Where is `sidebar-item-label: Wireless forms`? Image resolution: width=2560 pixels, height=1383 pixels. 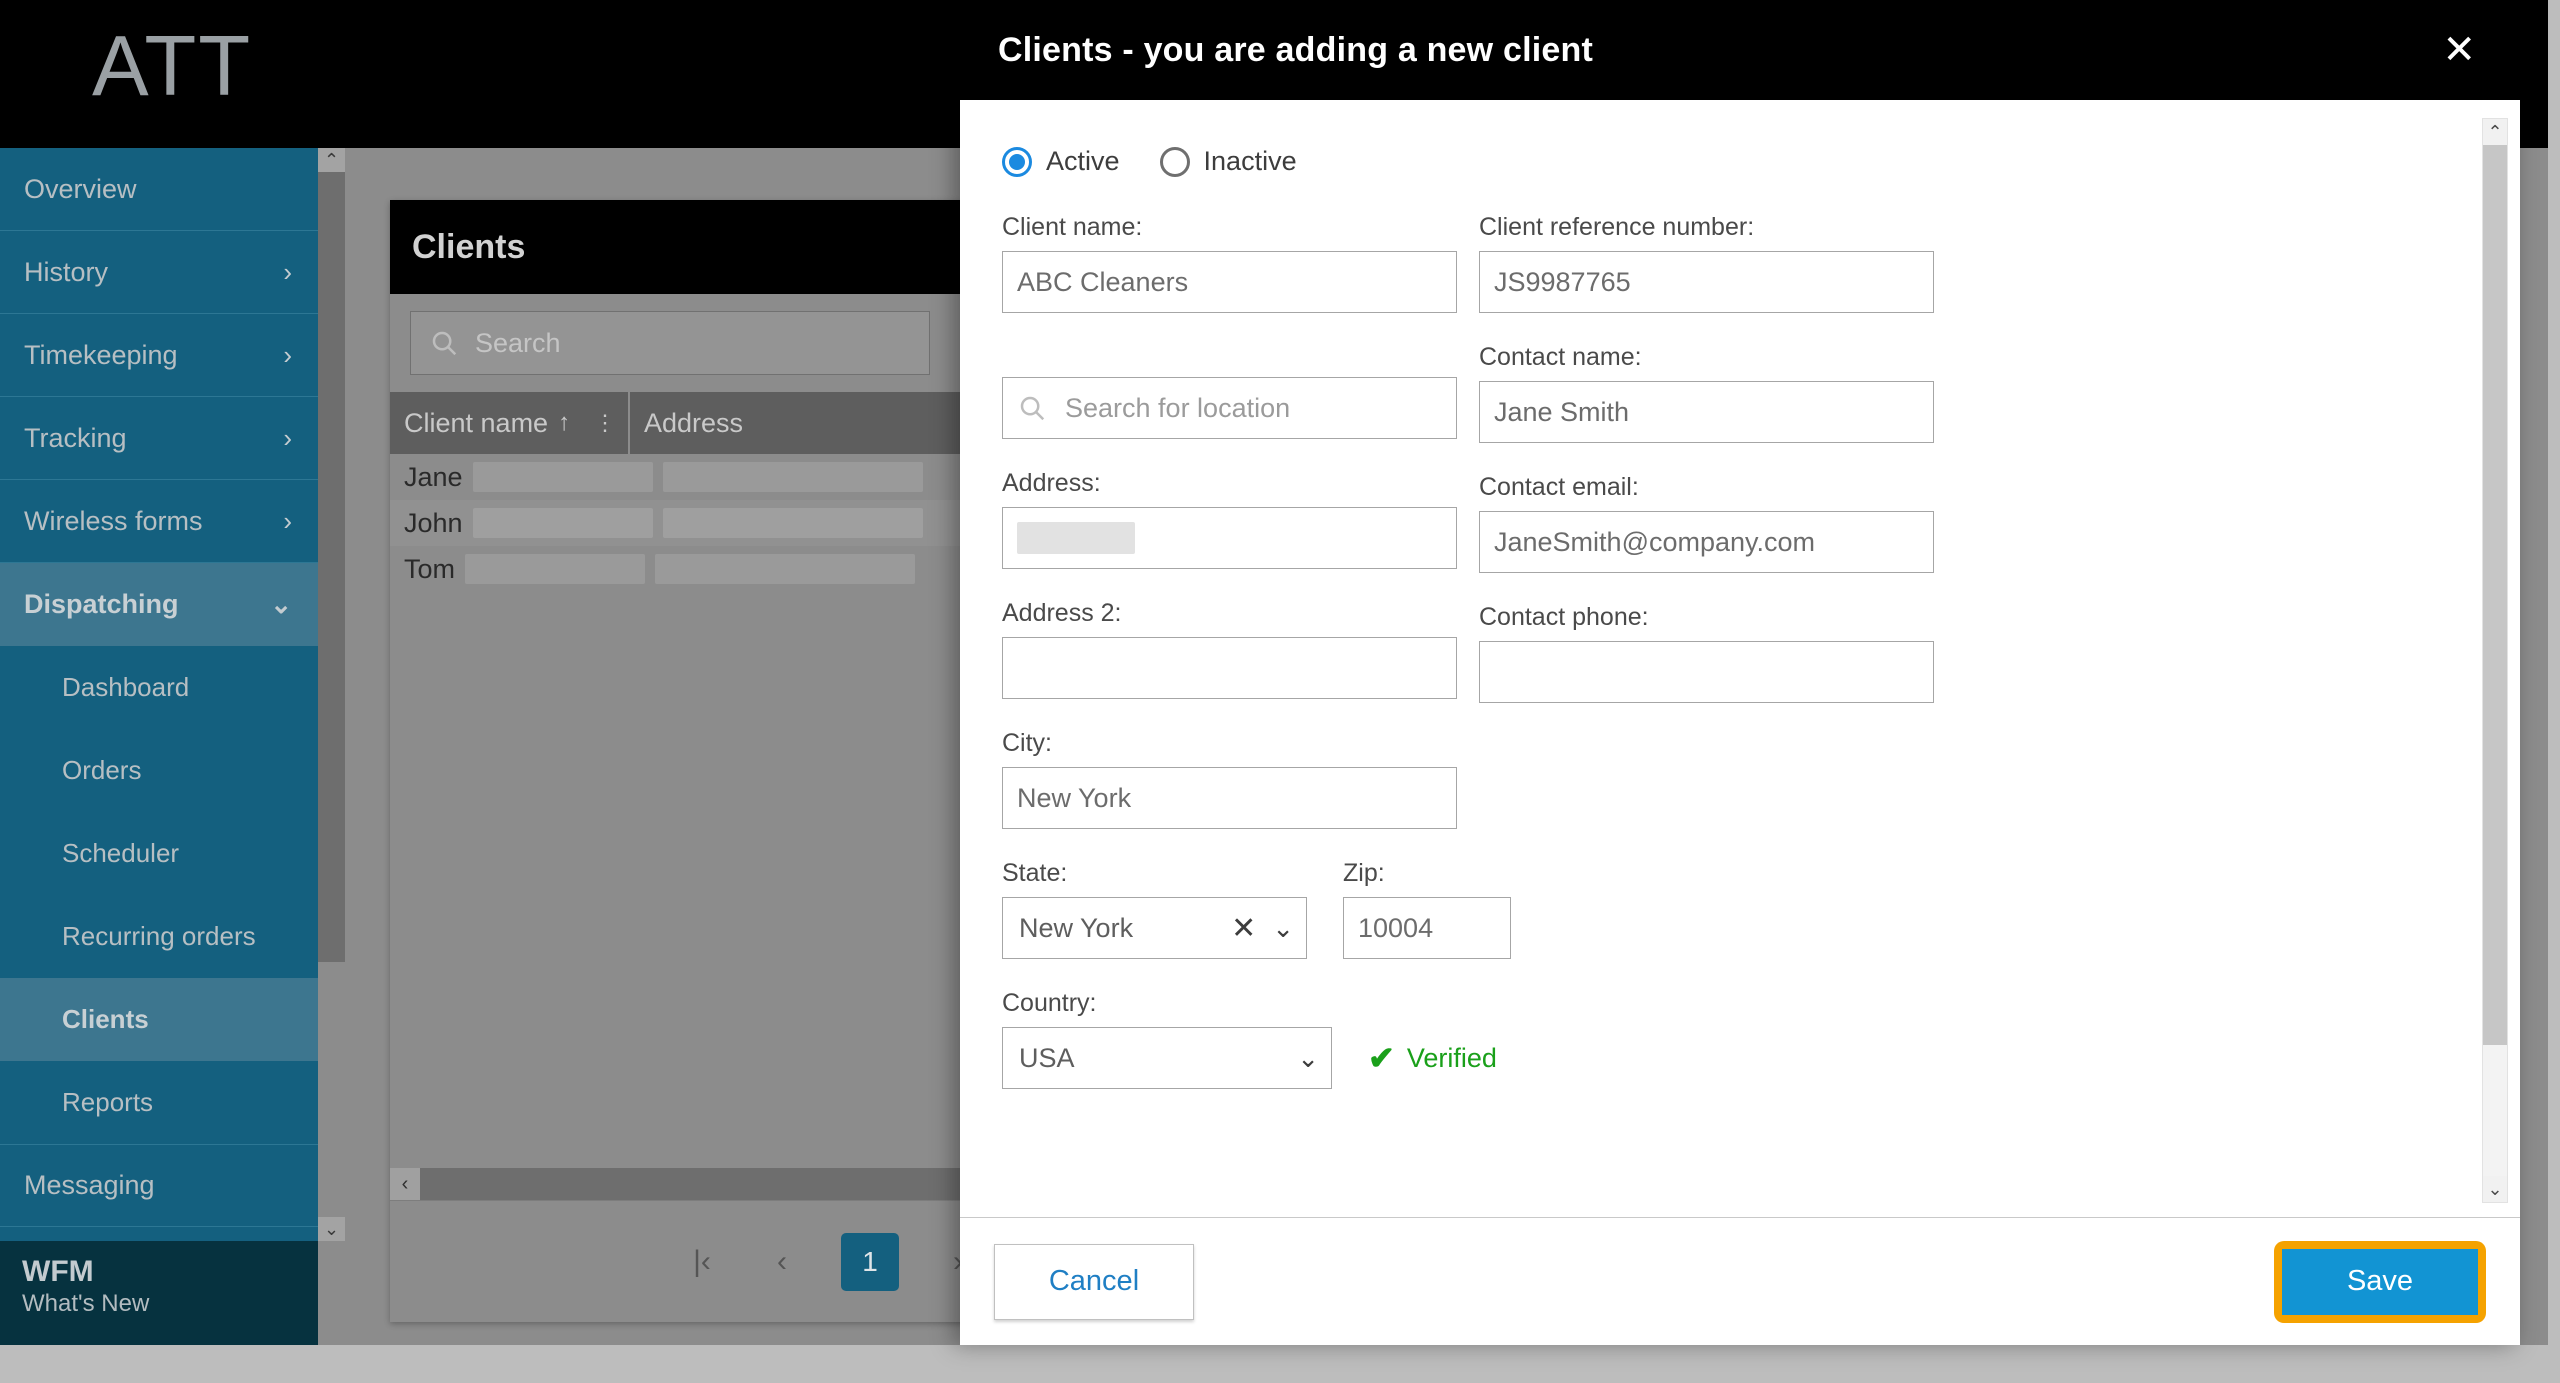 sidebar-item-label: Wireless forms is located at coordinates (113, 520).